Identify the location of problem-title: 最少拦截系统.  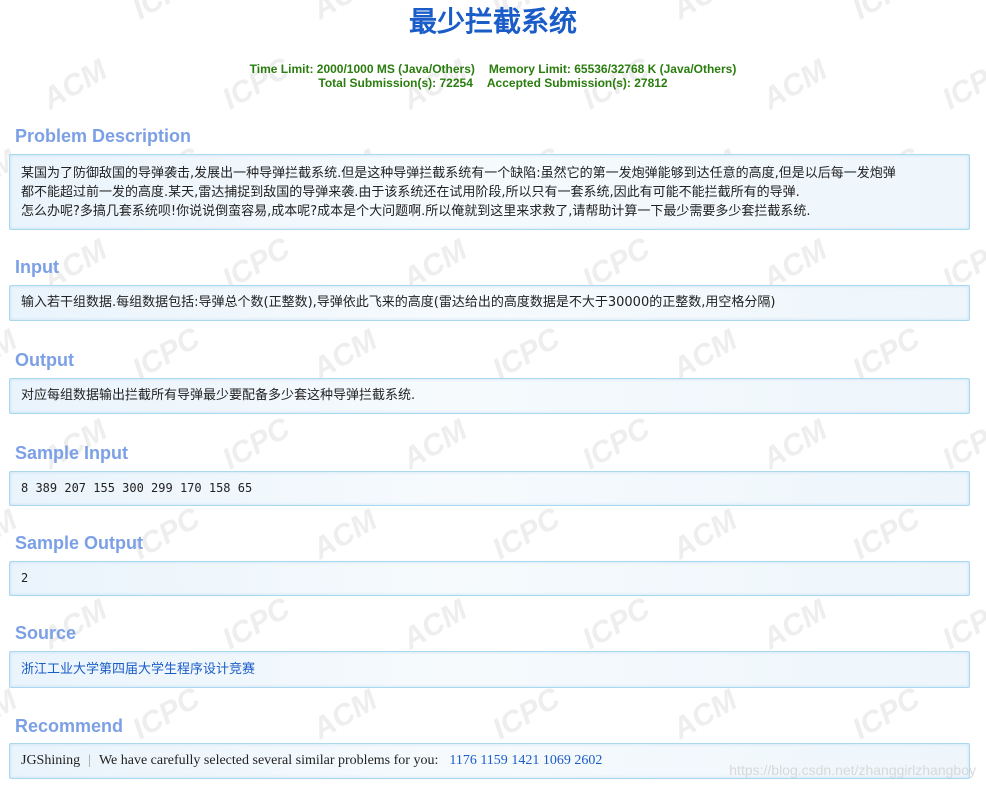
(492, 21).